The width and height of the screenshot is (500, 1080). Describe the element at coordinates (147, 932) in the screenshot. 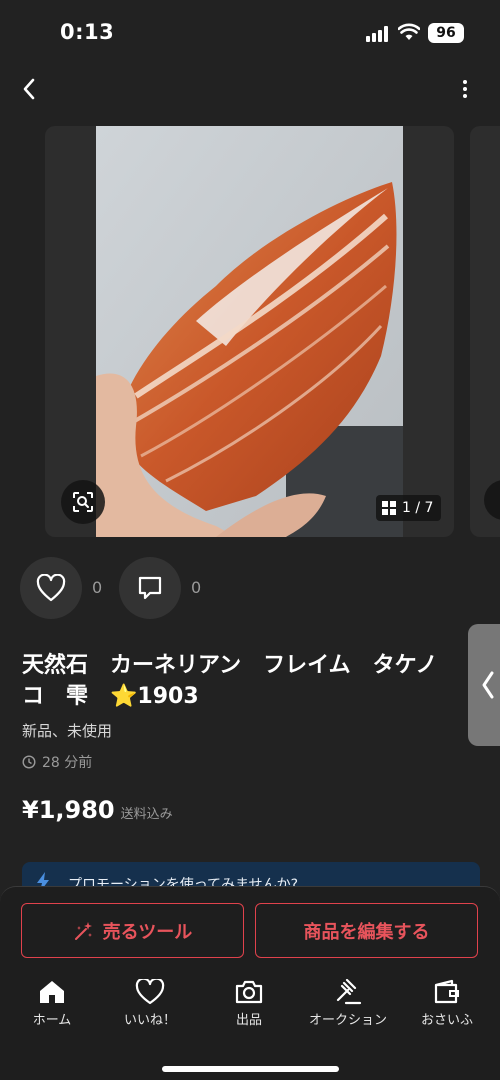

I see `sell-tools-label: 売るツール` at that location.